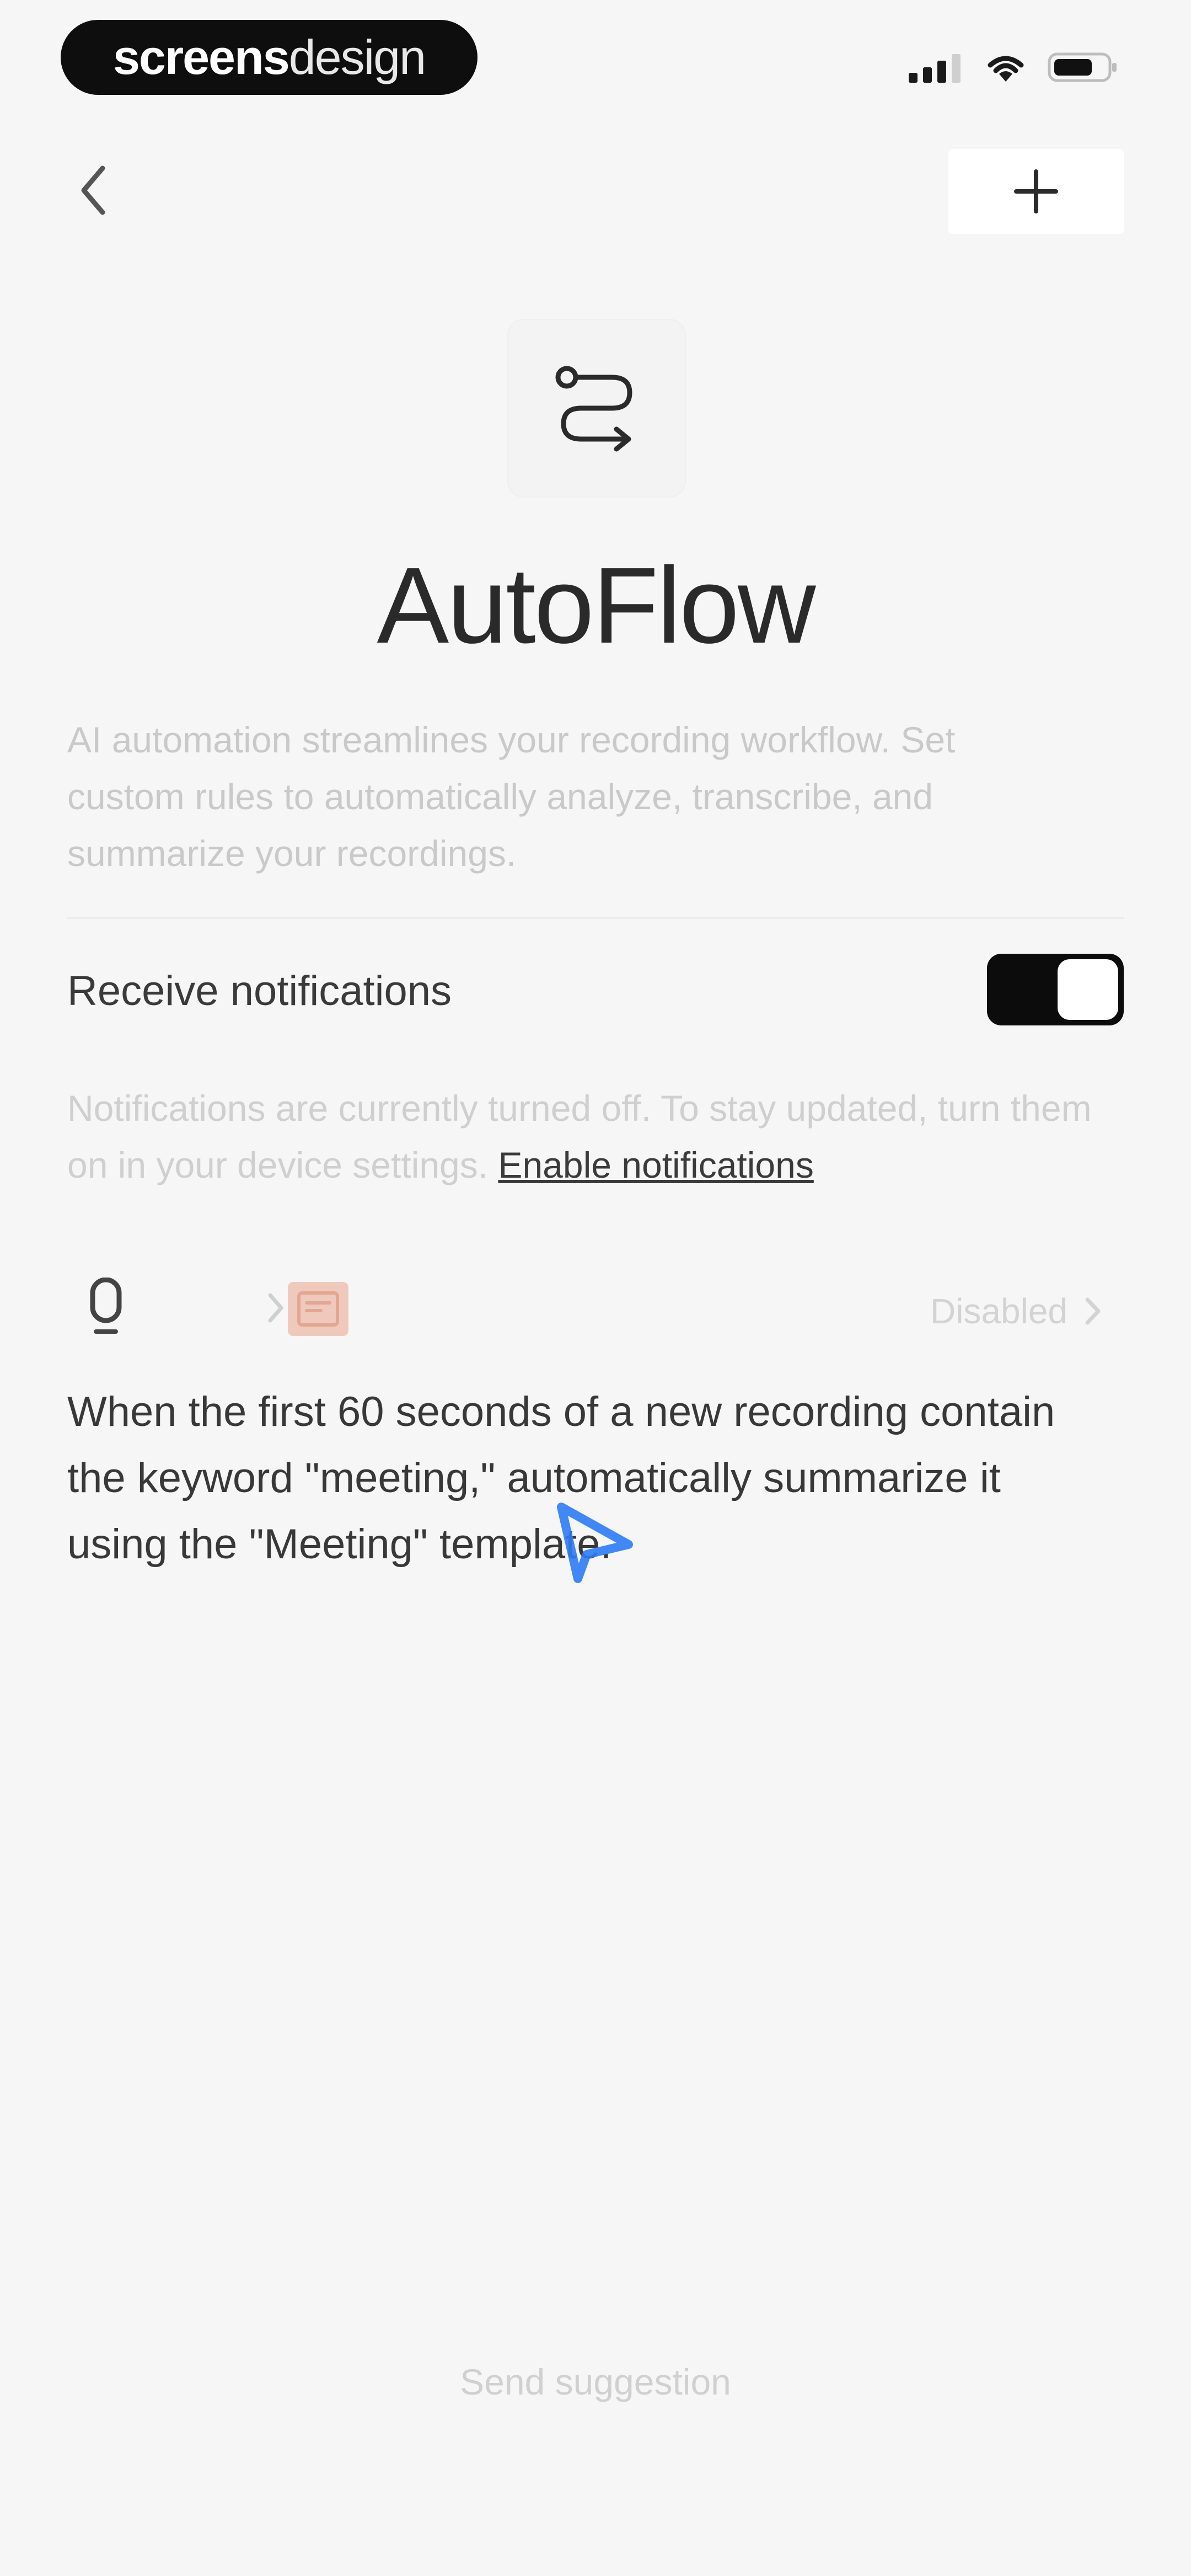 This screenshot has height=2576, width=1191. Describe the element at coordinates (655, 1165) in the screenshot. I see `enable-notifications-link: Enable notifications` at that location.